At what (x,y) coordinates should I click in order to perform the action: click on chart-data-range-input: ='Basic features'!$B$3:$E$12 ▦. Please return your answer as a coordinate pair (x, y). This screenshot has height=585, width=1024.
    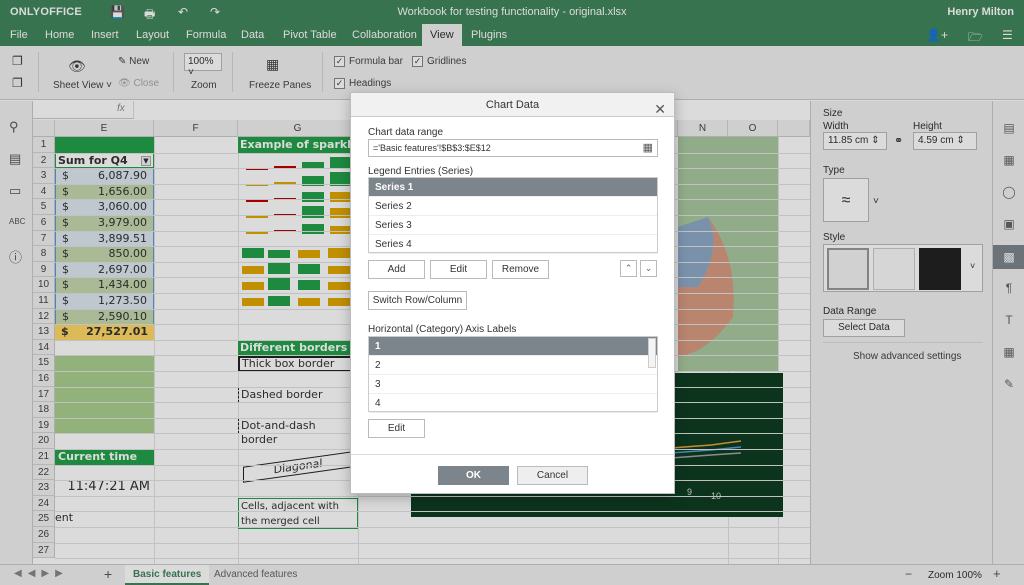
    Looking at the image, I should click on (513, 148).